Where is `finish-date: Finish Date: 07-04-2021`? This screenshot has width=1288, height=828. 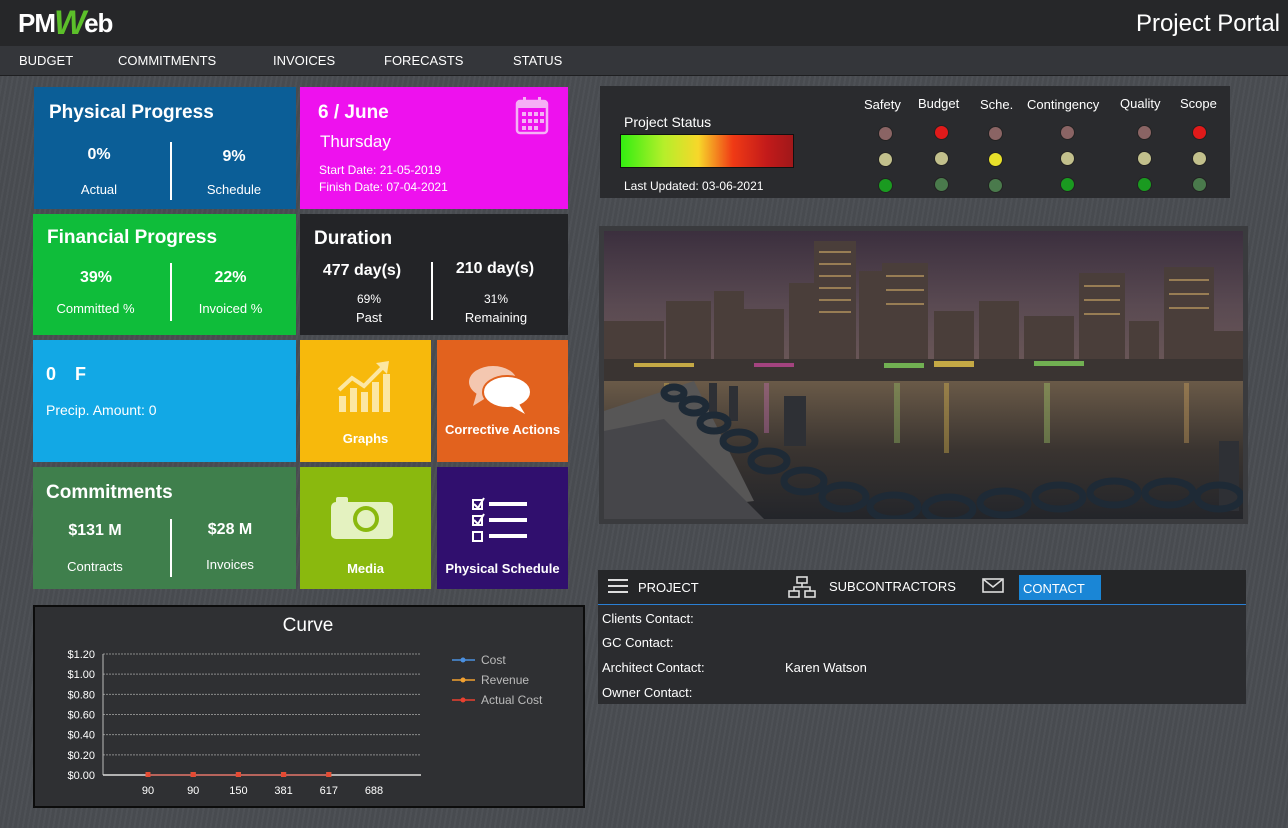
finish-date: Finish Date: 07-04-2021 is located at coordinates (383, 187).